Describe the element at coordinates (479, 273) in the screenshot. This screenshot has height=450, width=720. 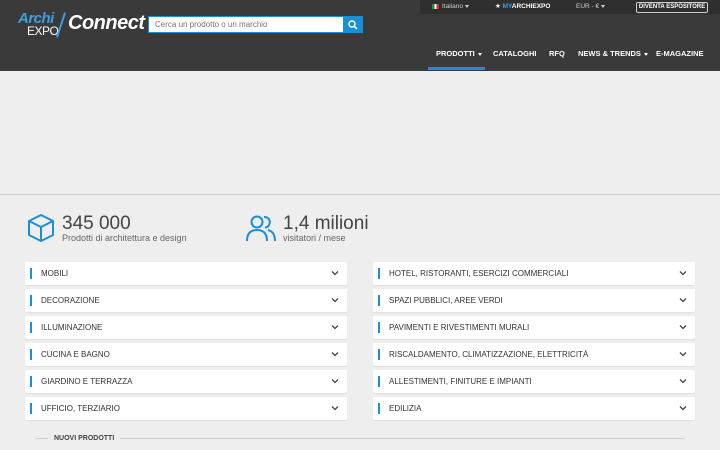
I see `category-label: HOTEL, RISTORANTI, ESERCIZI COMMERCIALI` at that location.